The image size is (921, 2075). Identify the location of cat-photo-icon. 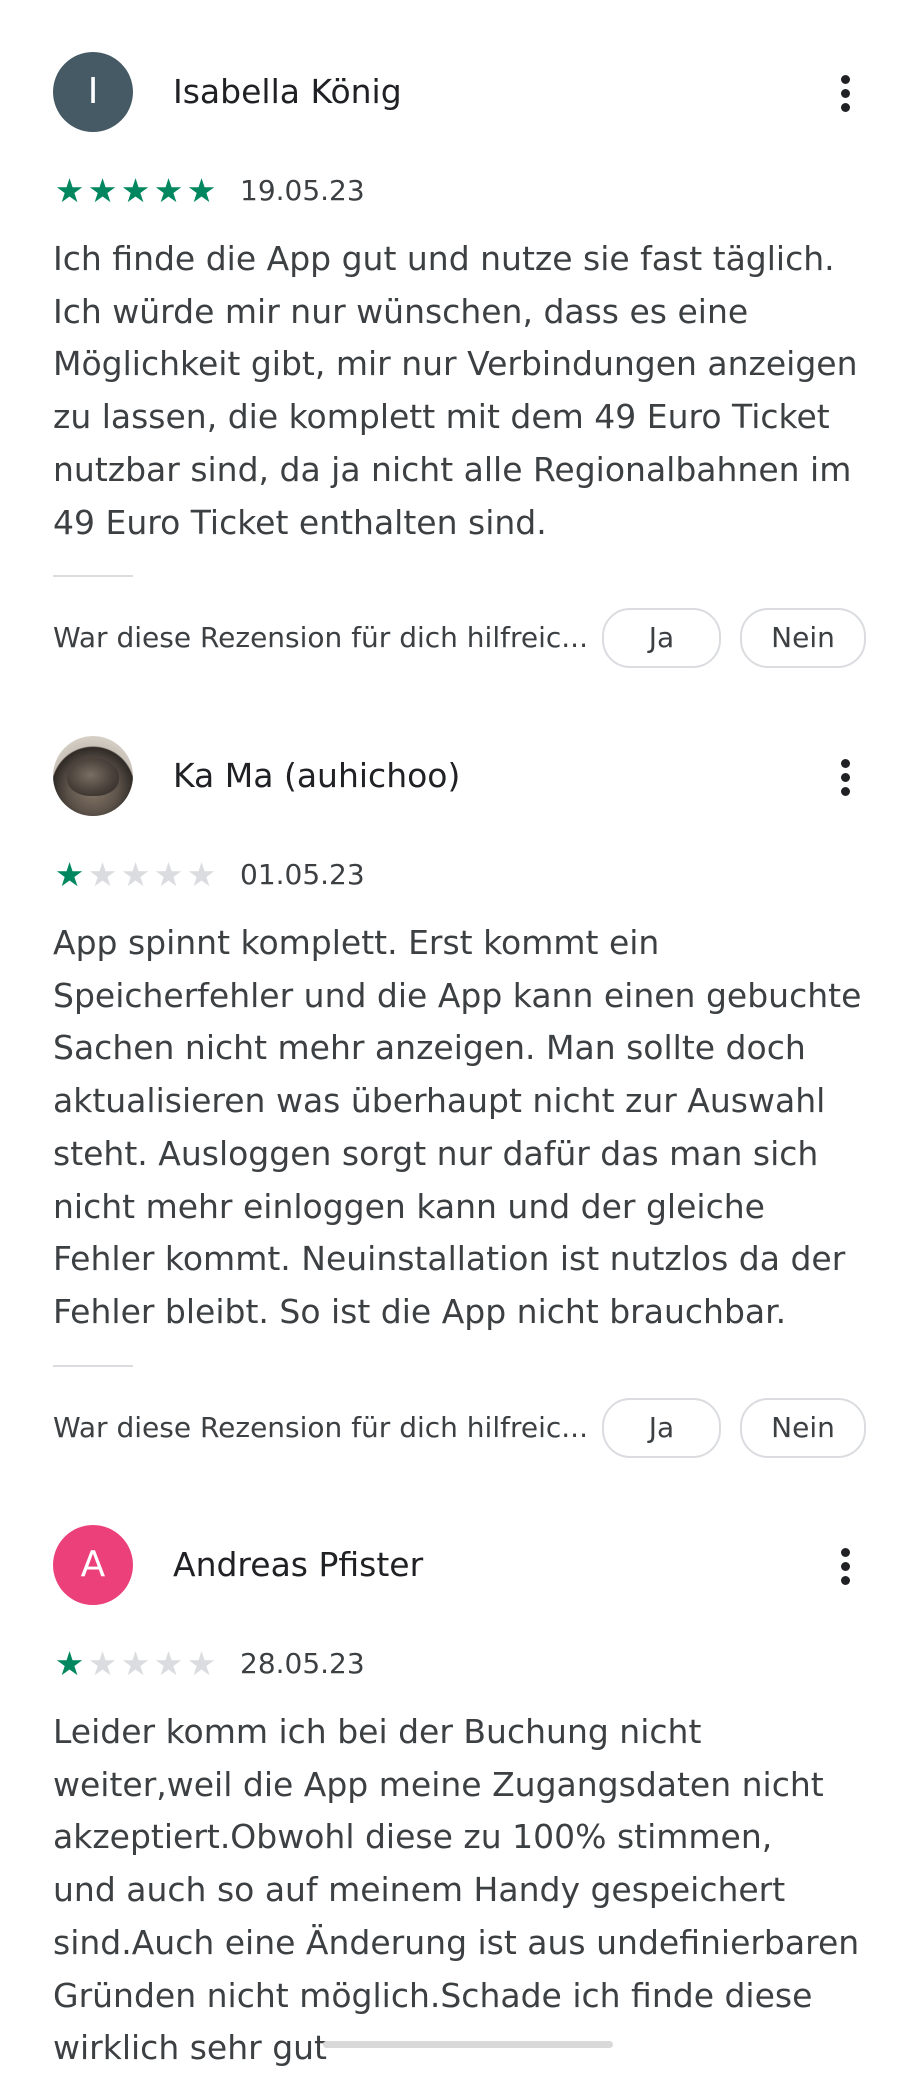
(93, 777).